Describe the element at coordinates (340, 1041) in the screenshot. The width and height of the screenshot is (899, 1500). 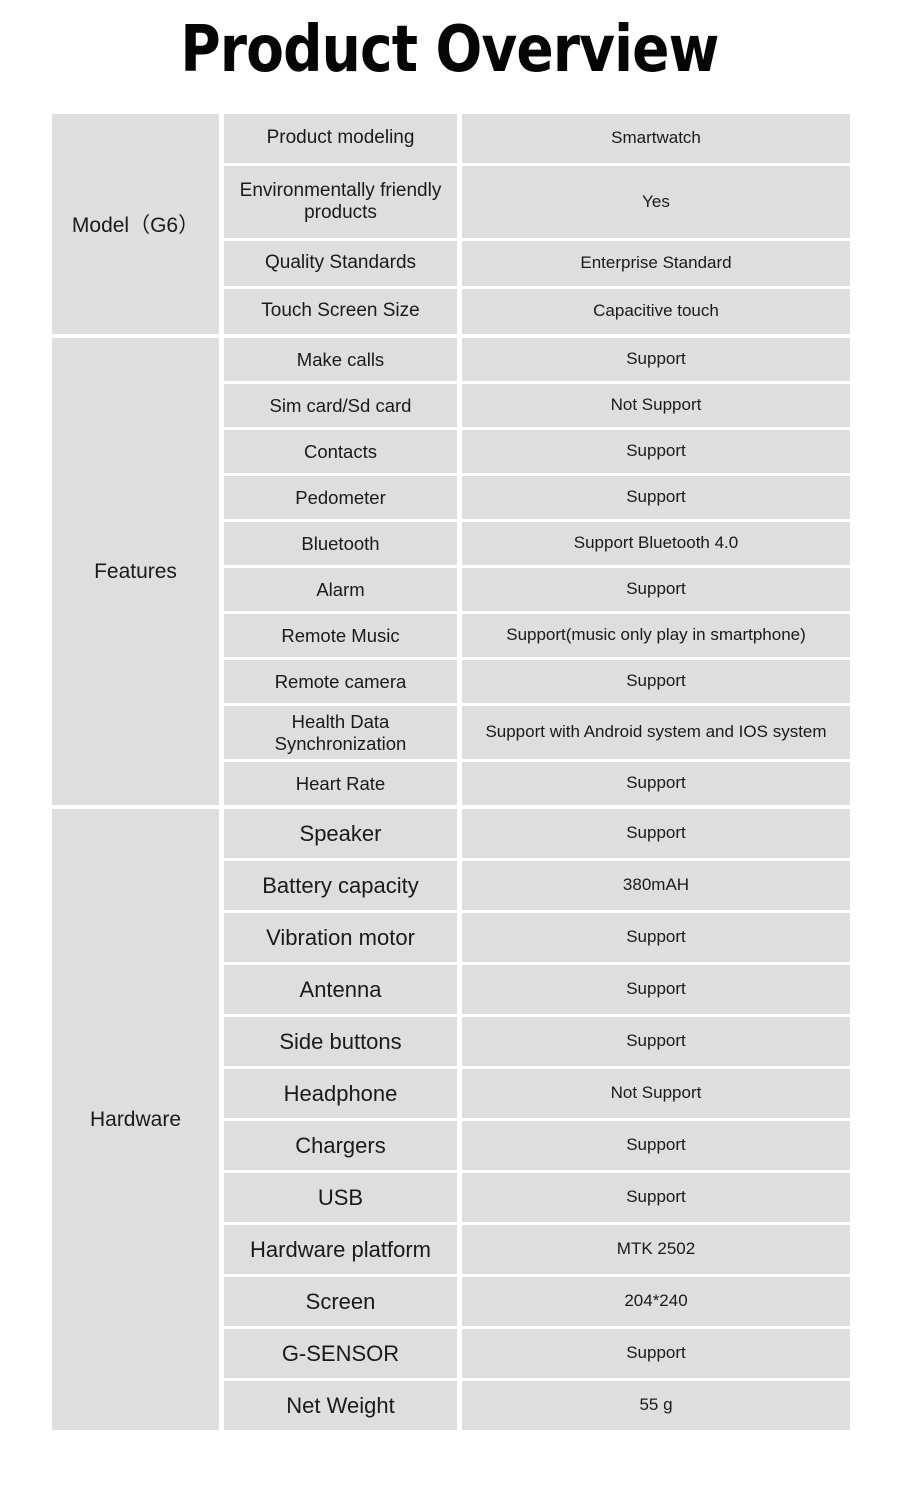
I see `spec-label: Side buttons` at that location.